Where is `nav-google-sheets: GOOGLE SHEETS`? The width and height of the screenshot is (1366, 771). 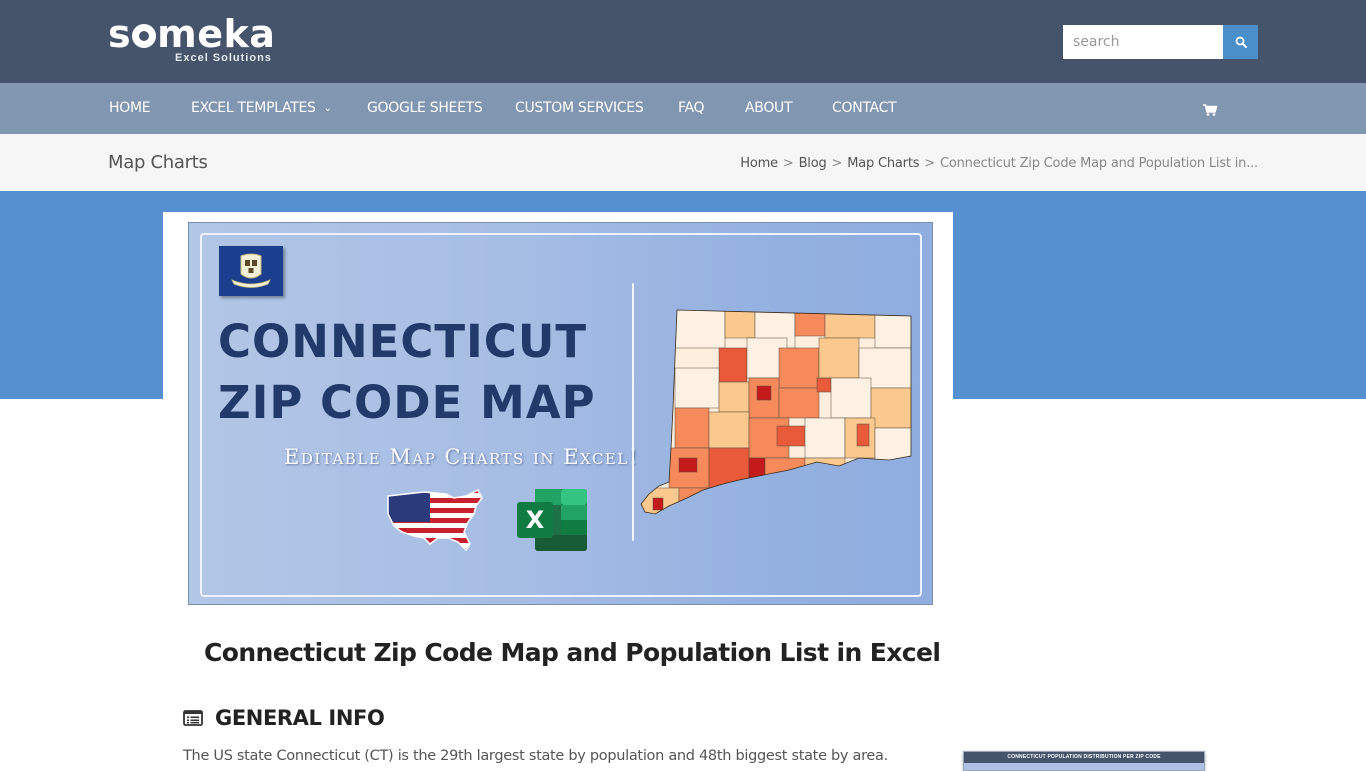 nav-google-sheets: GOOGLE SHEETS is located at coordinates (425, 108).